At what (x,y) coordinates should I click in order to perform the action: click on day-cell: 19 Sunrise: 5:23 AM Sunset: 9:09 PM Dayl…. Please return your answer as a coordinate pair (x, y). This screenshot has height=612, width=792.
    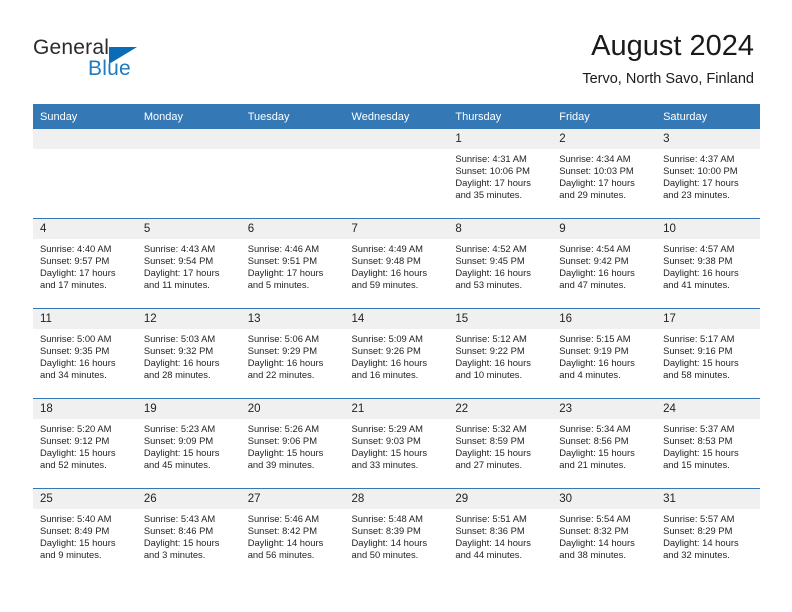
    Looking at the image, I should click on (188, 443).